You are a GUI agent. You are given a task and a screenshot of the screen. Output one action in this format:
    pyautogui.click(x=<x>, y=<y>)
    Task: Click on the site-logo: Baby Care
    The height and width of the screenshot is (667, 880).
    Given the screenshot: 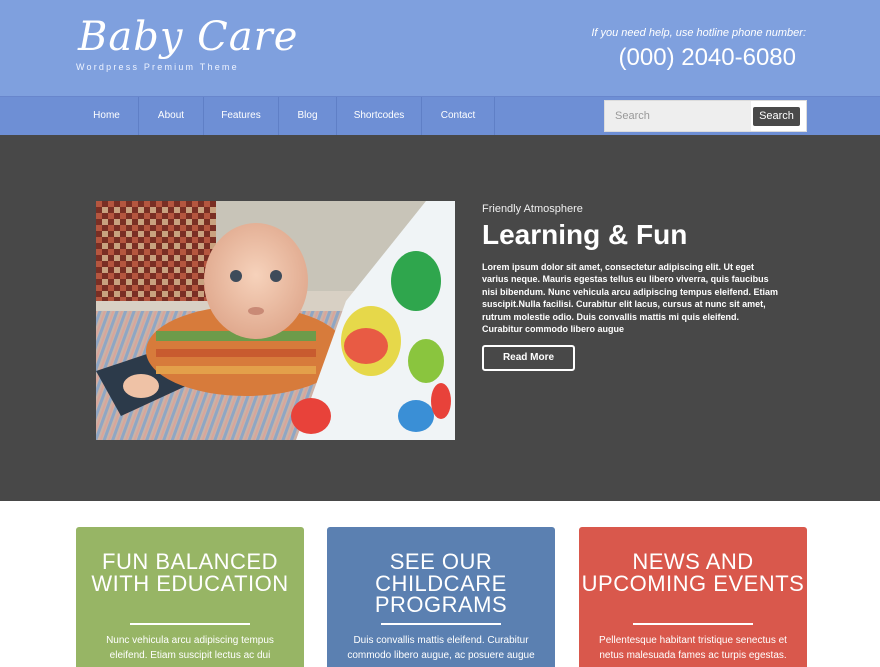 What is the action you would take?
    pyautogui.click(x=188, y=37)
    